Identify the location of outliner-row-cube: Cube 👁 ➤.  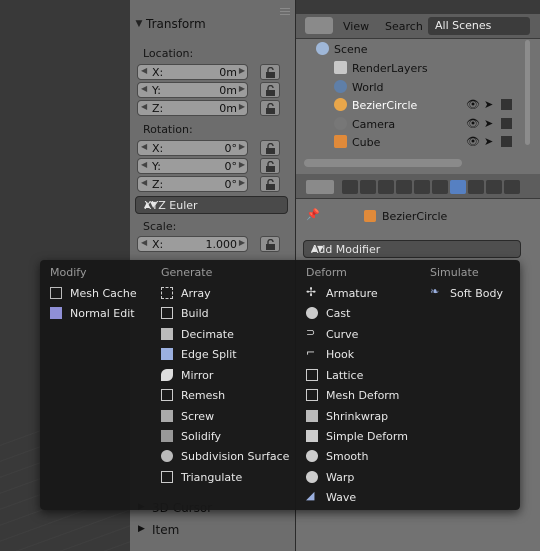
(407, 142).